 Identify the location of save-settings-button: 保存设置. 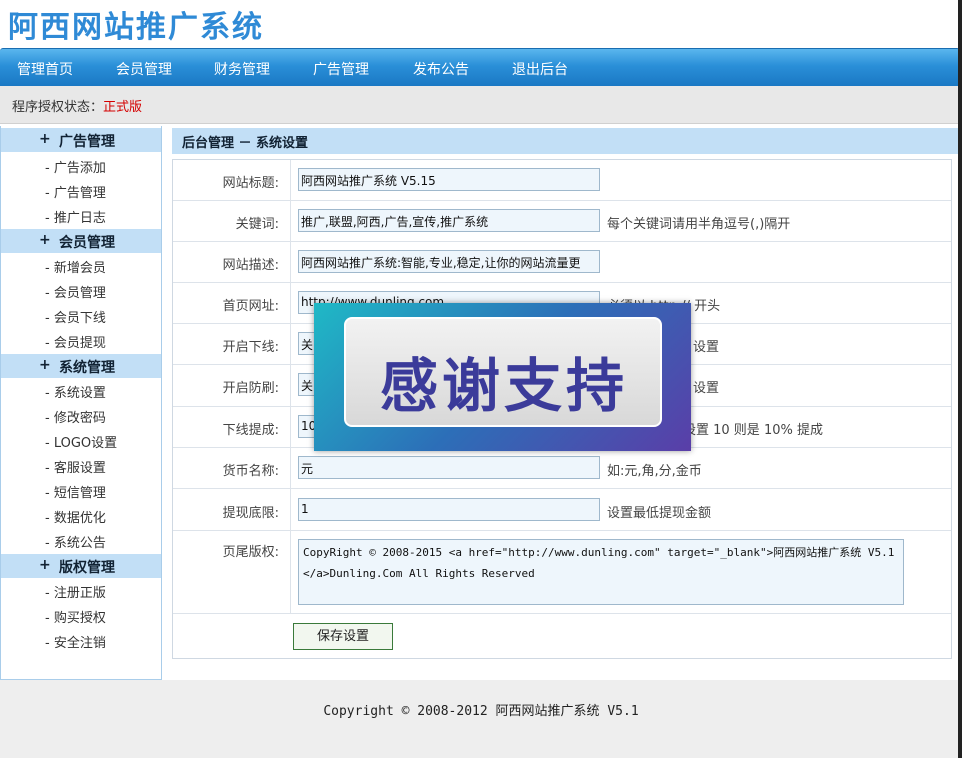
(343, 636).